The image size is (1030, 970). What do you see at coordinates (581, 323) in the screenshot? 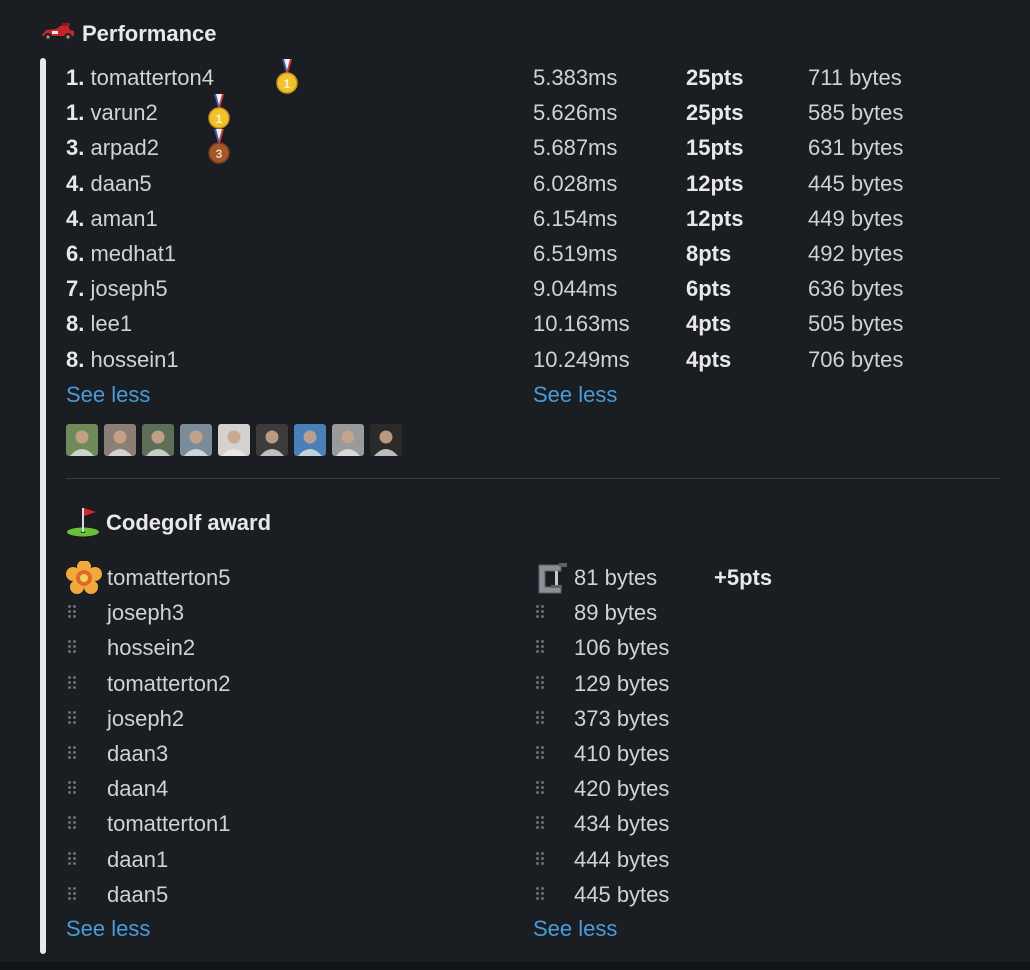
I see `run-time: 10.163ms` at bounding box center [581, 323].